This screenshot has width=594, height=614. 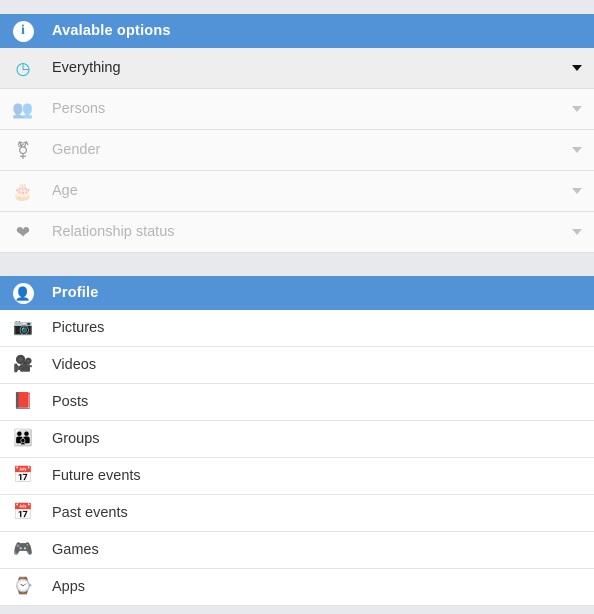 What do you see at coordinates (23, 293) in the screenshot?
I see `person-circle-icon: 👤` at bounding box center [23, 293].